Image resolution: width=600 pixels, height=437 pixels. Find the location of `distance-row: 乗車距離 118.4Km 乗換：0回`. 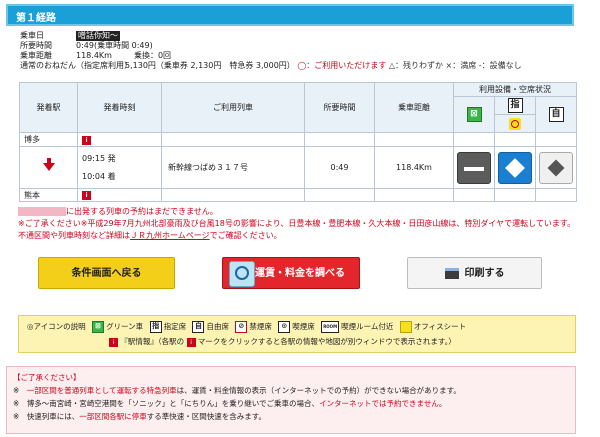

distance-row: 乗車距離 118.4Km 乗換：0回 is located at coordinates (271, 56).